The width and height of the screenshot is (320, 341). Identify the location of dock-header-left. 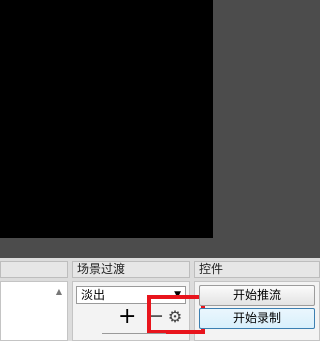
(34, 269).